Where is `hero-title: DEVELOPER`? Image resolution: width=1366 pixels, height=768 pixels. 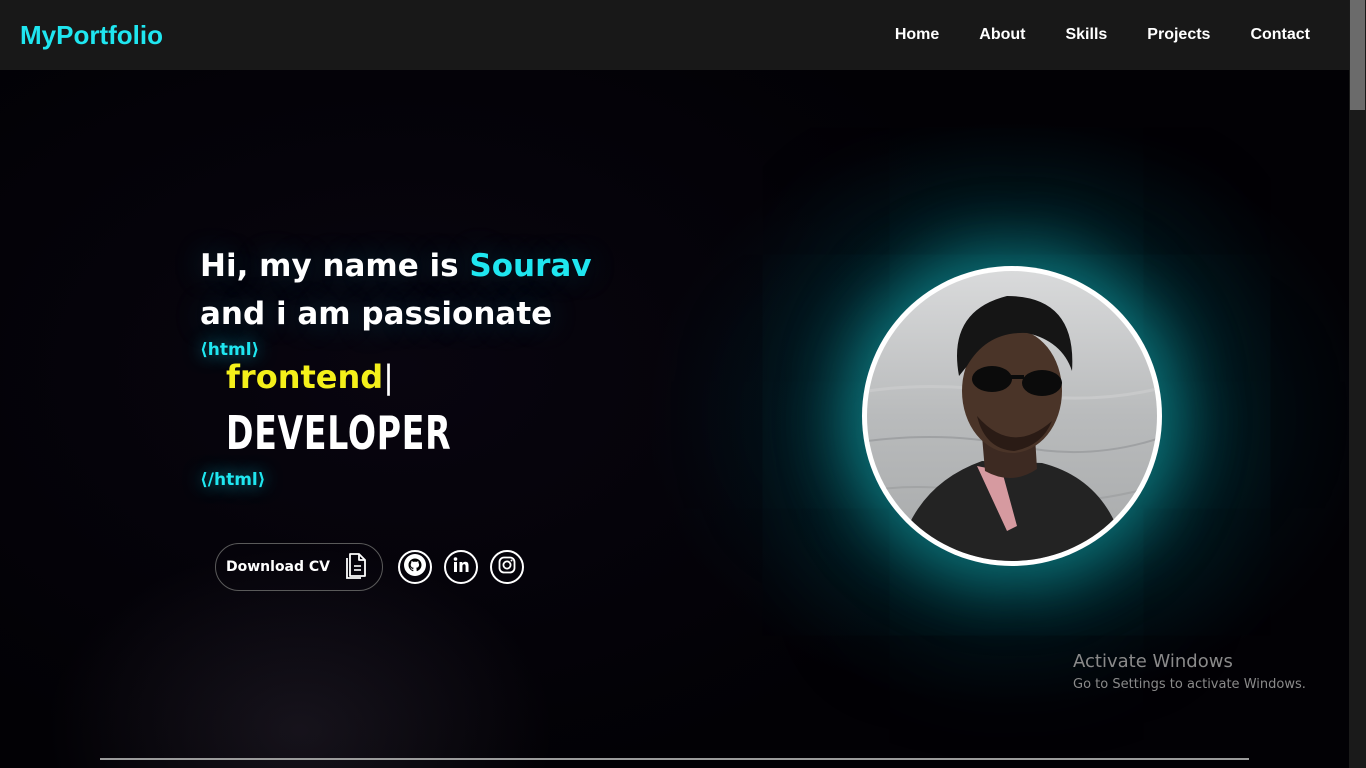 hero-title: DEVELOPER is located at coordinates (339, 433).